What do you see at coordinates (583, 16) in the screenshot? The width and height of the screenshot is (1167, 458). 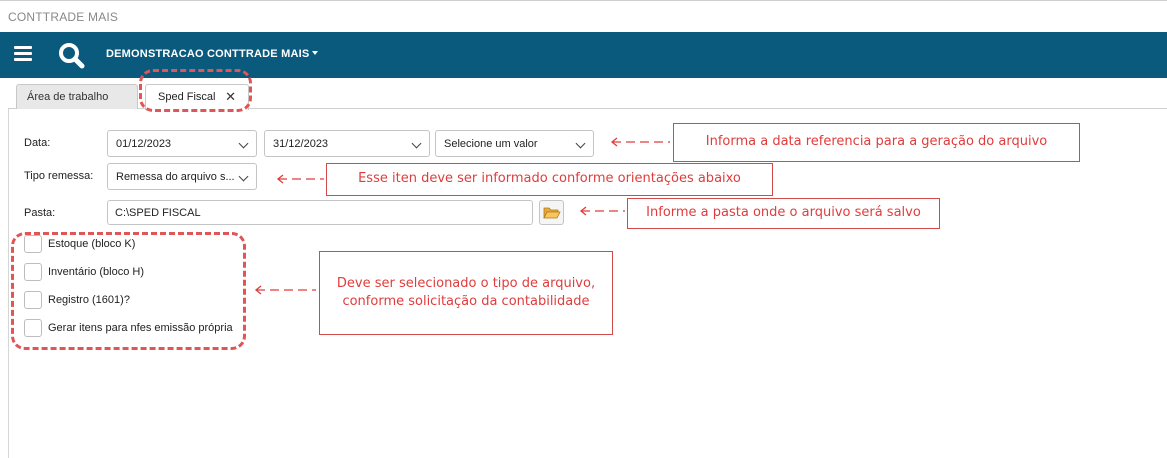 I see `window-titlebar: CONTTRADE MAIS` at bounding box center [583, 16].